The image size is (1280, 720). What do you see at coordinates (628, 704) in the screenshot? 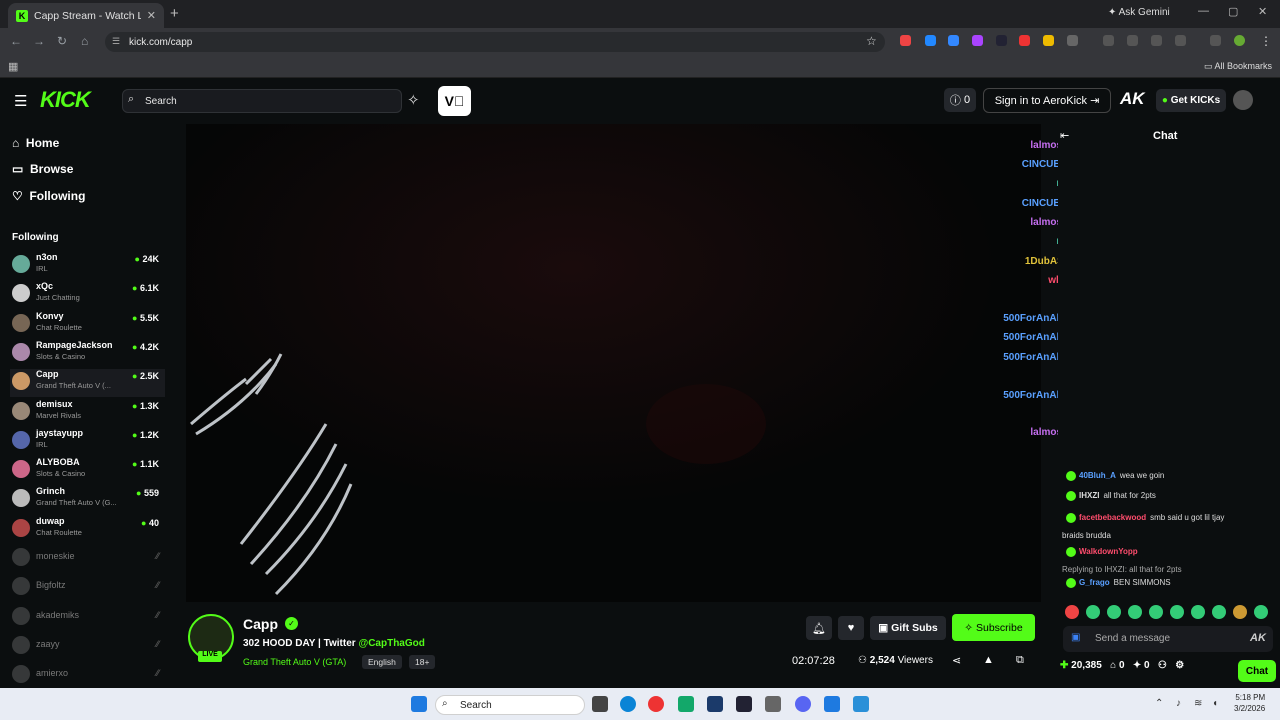
I see `edge-icon` at bounding box center [628, 704].